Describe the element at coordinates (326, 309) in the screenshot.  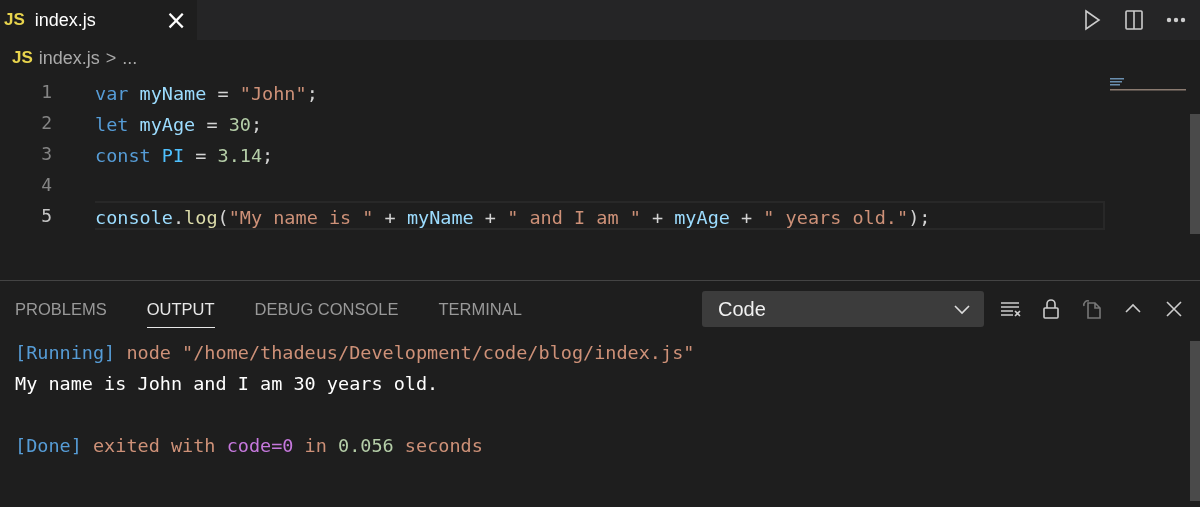
I see `panel-tab: DEBUG CONSOLE` at that location.